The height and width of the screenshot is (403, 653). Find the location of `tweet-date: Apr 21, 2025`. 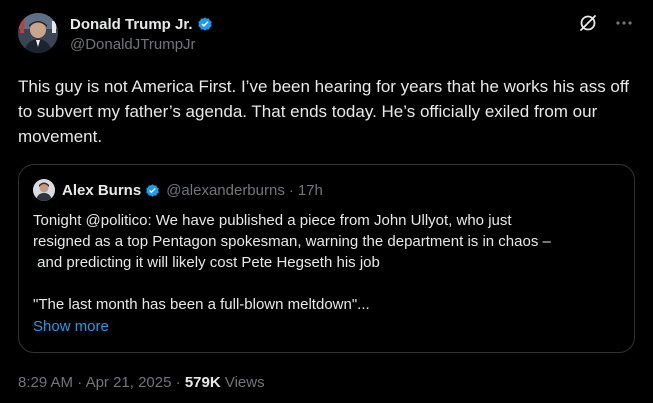

tweet-date: Apr 21, 2025 is located at coordinates (129, 382).